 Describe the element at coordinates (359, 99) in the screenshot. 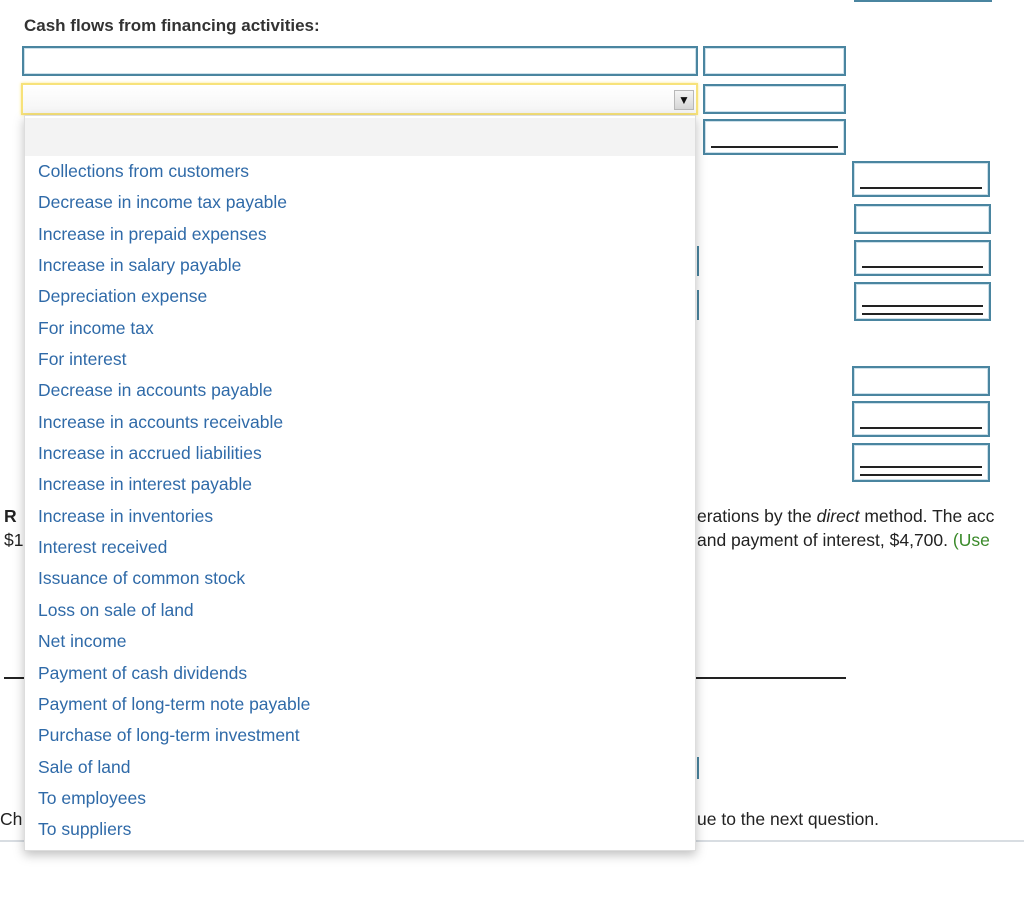

I see `description-select-2: ▼` at that location.